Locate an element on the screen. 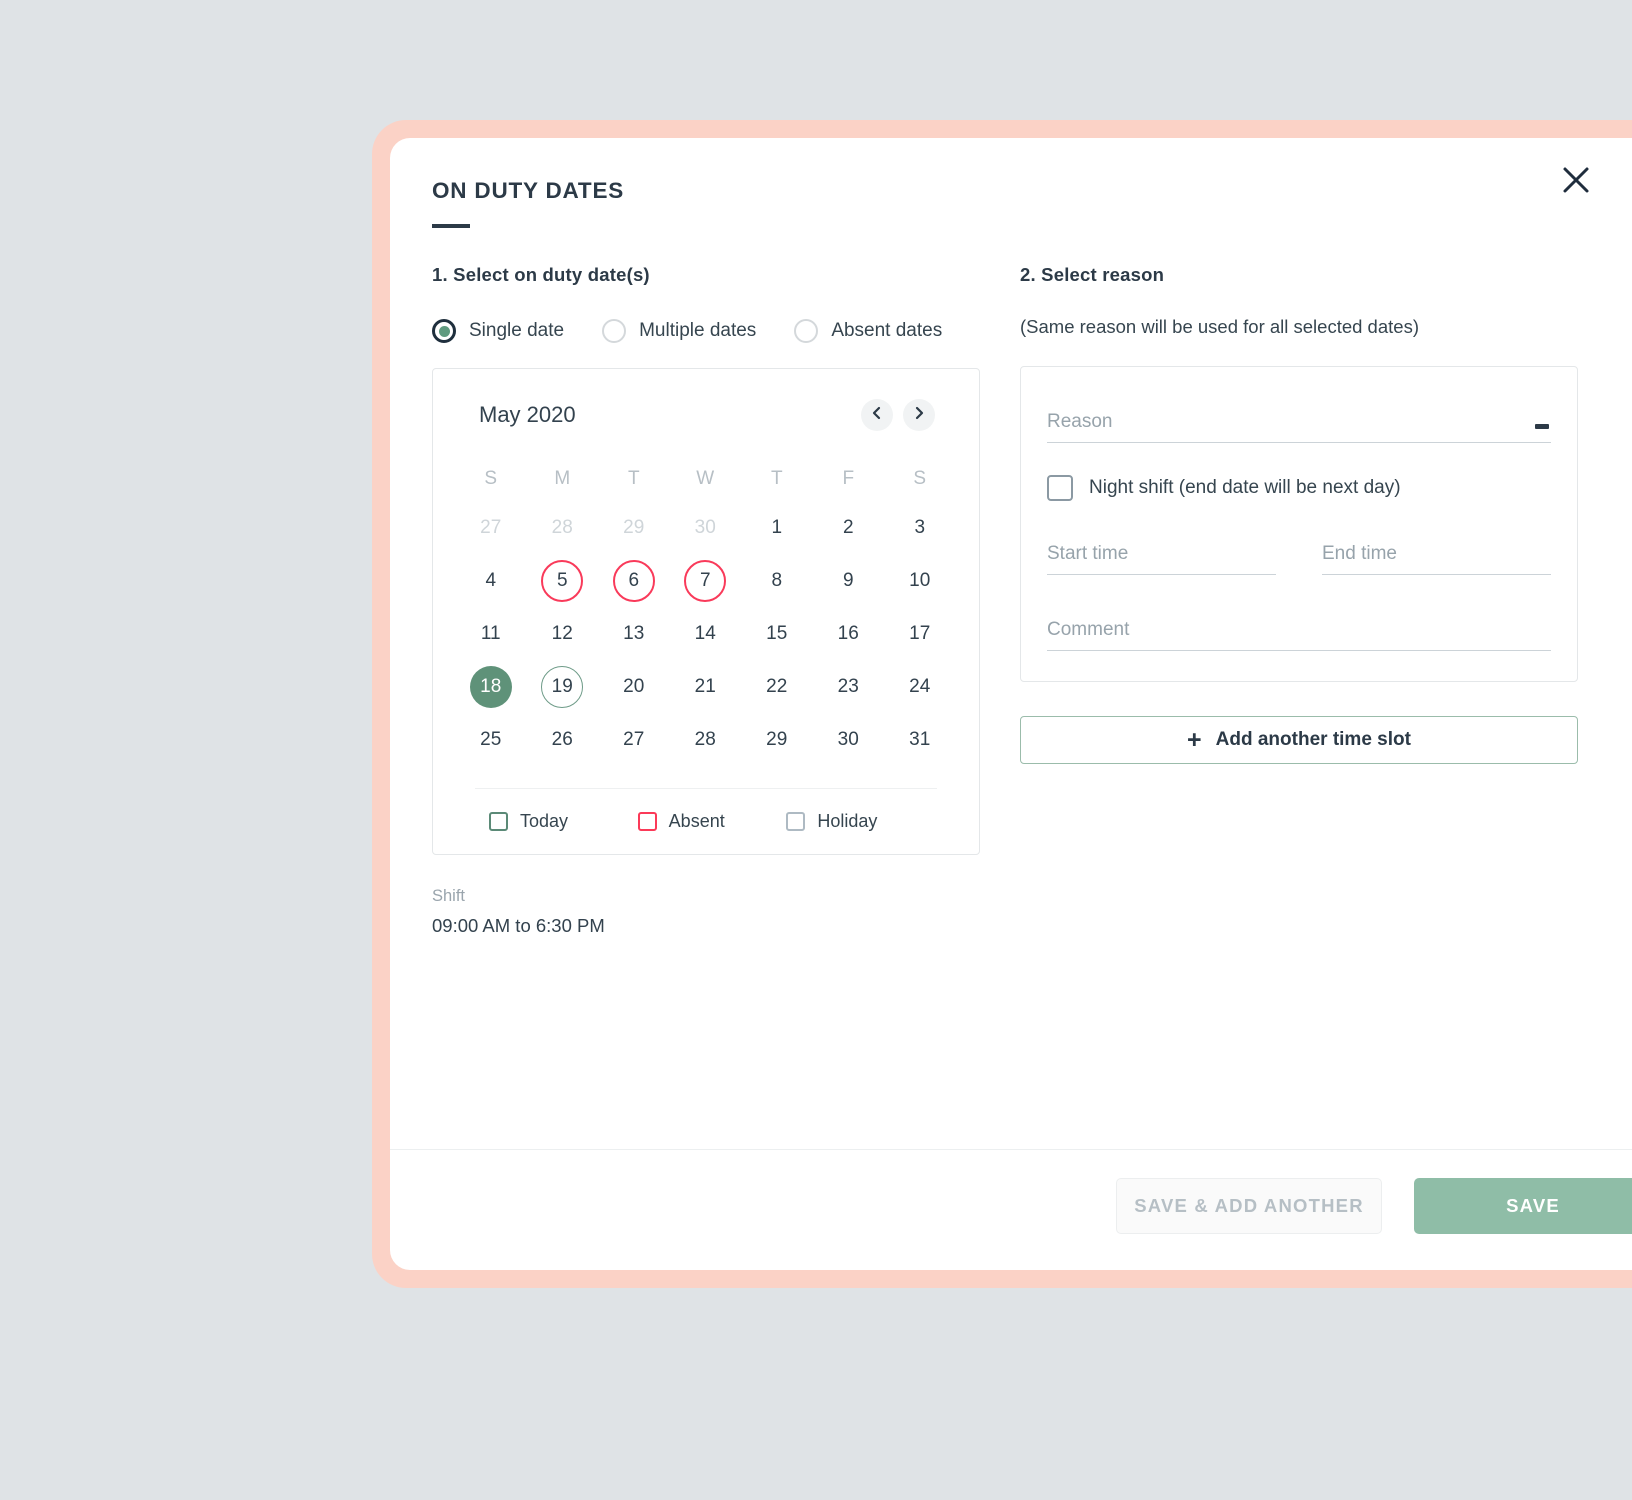 This screenshot has height=1500, width=1632. reason-placeholder: Reason is located at coordinates (1080, 421).